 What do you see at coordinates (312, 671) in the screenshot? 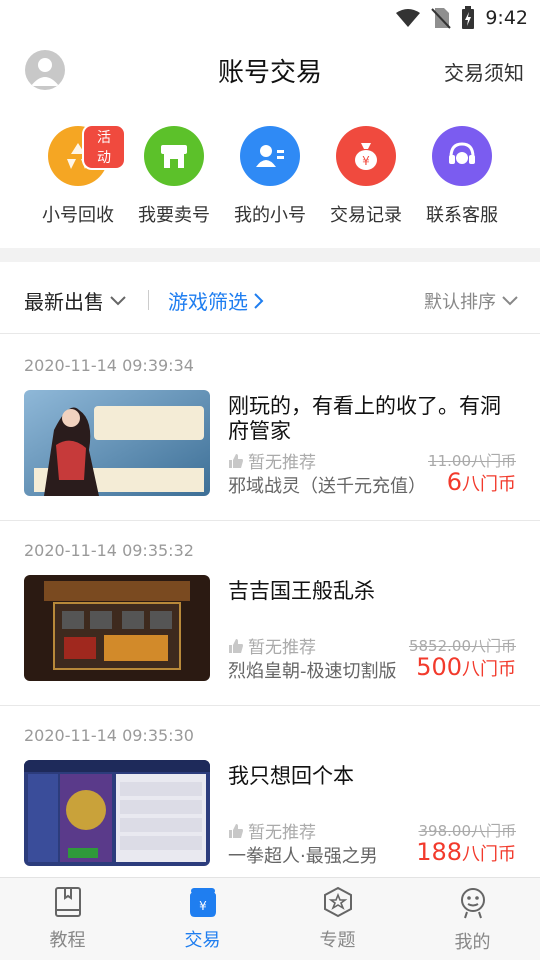
I see `listing-game: 烈焰皇朝-极速切割版` at bounding box center [312, 671].